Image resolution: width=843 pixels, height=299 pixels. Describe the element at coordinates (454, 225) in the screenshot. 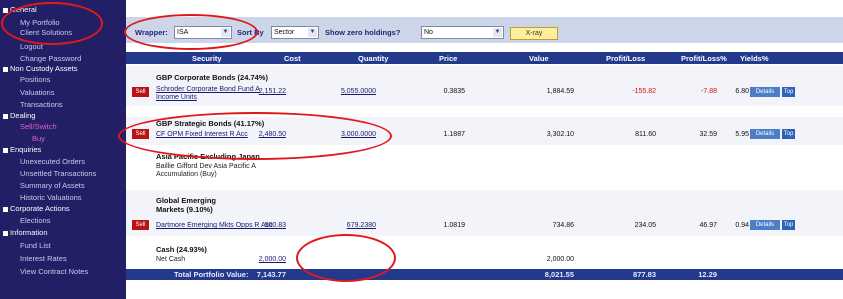

I see `price-value: 1.0819` at that location.